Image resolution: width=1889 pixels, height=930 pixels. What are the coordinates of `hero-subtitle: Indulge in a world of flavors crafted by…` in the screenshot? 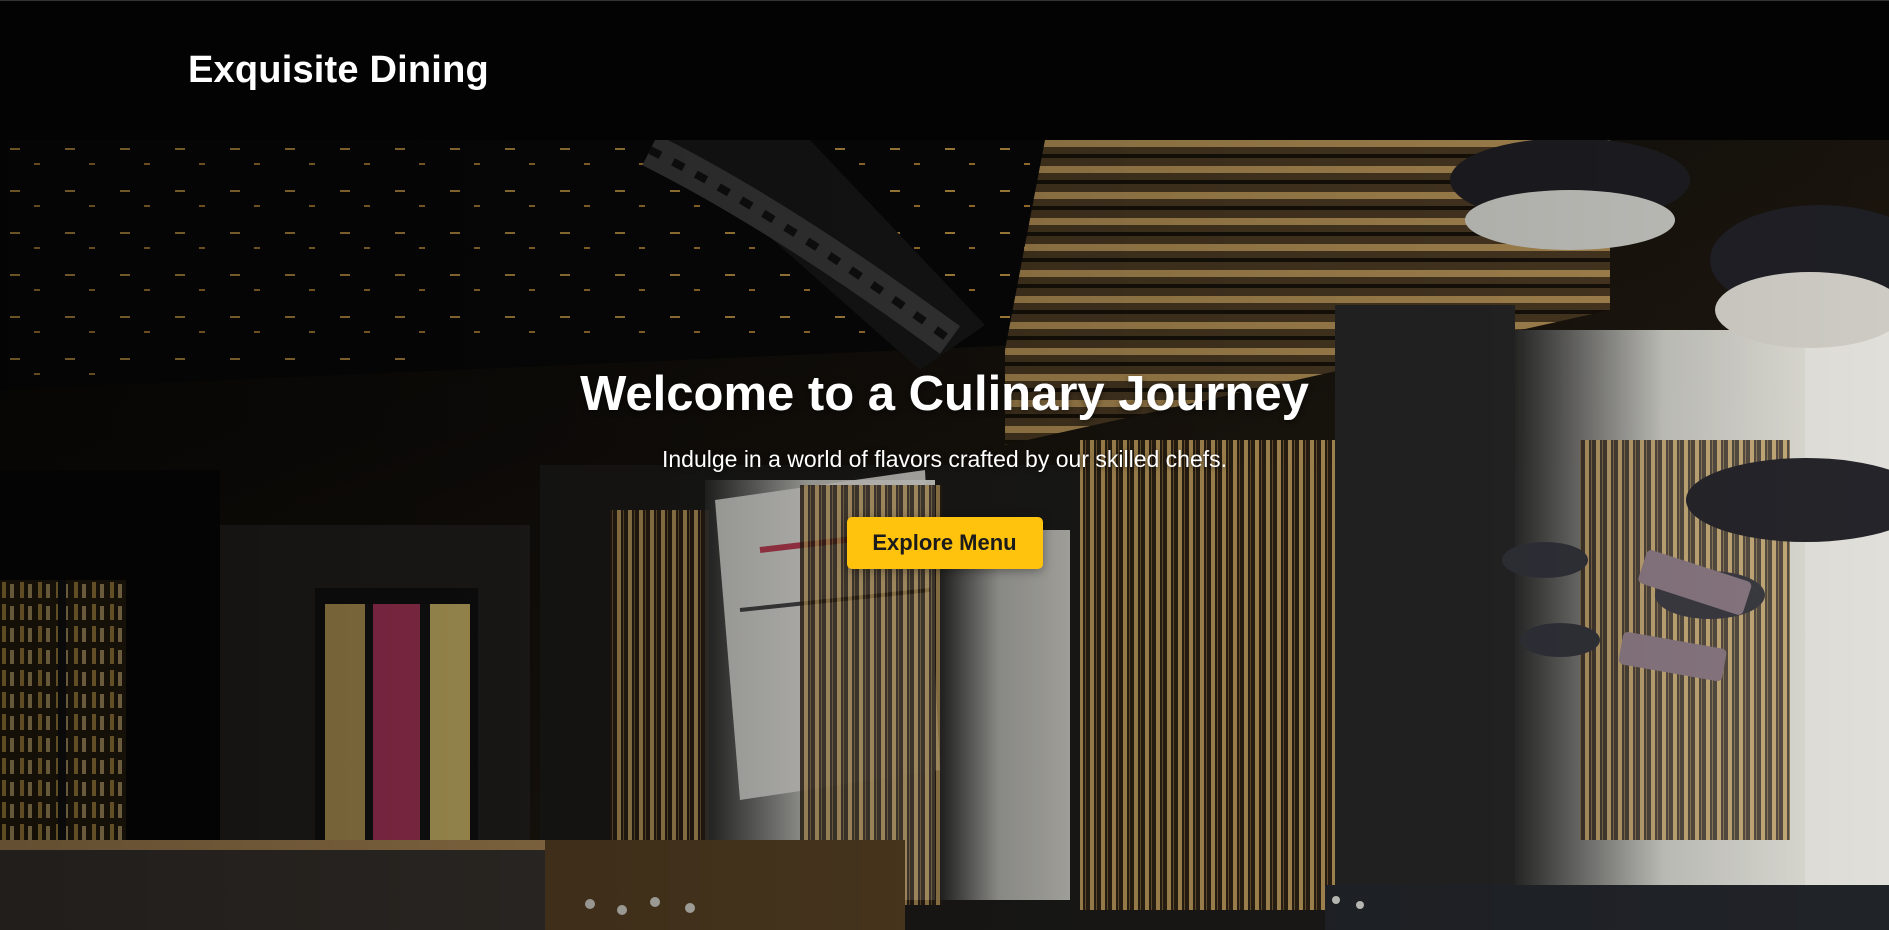 It's located at (944, 459).